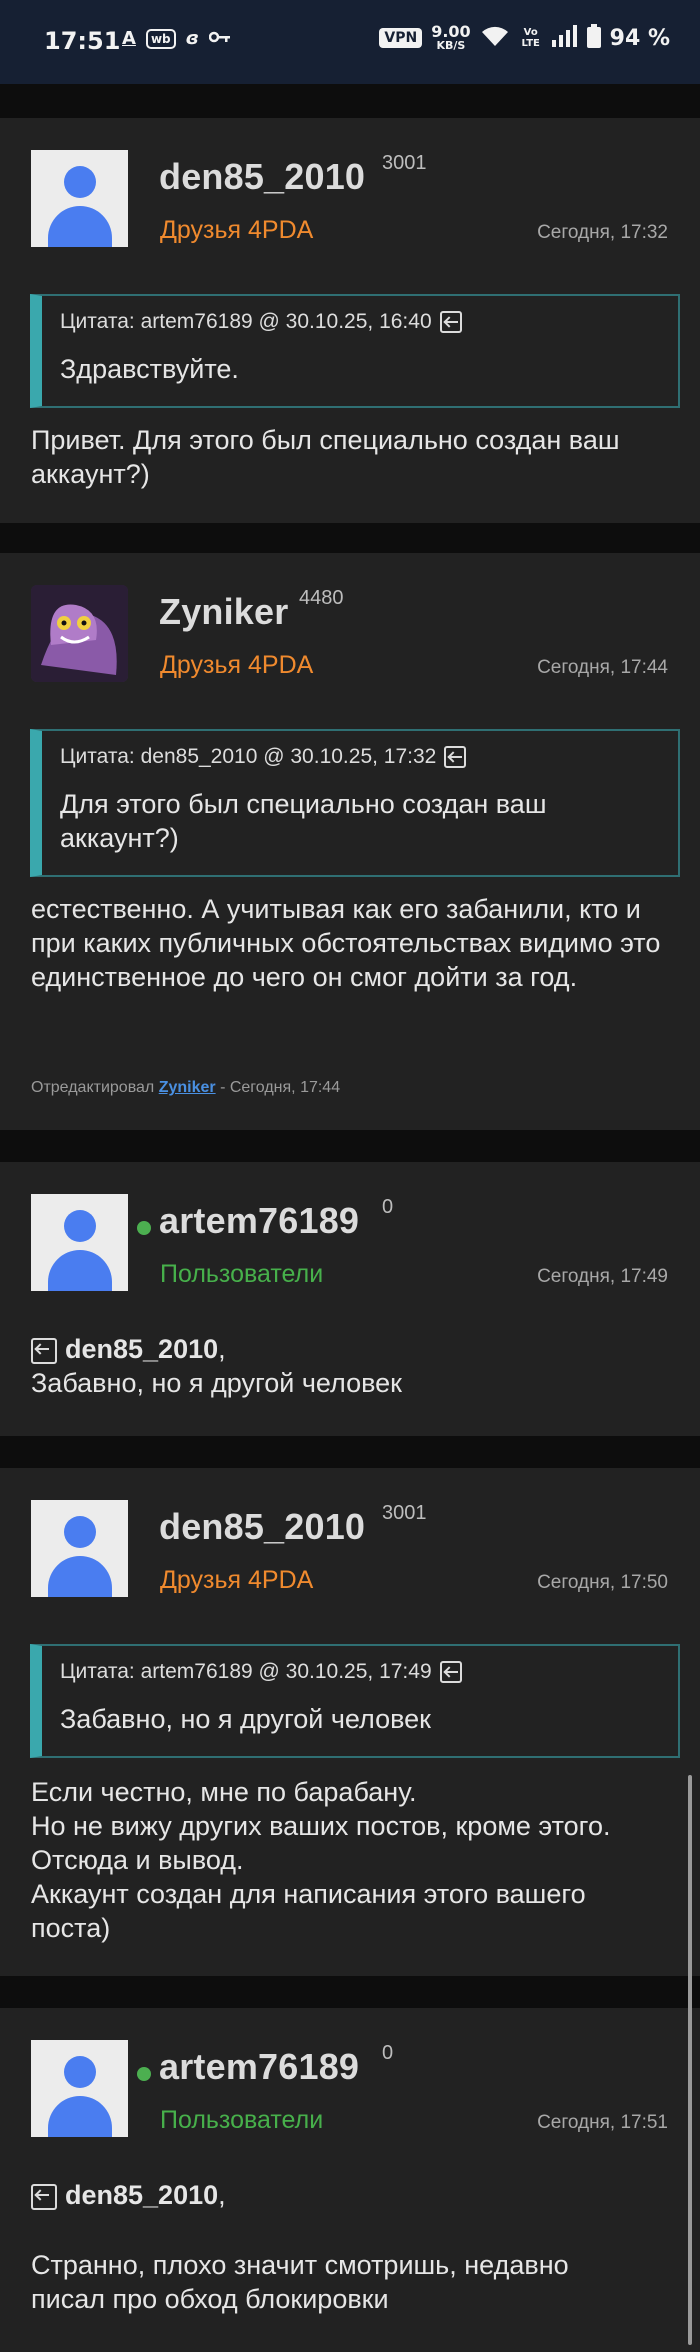 Image resolution: width=700 pixels, height=2352 pixels. What do you see at coordinates (248, 756) in the screenshot?
I see `quote-header: Цитата: den85_2010 @ 30.10.25, 17:32` at bounding box center [248, 756].